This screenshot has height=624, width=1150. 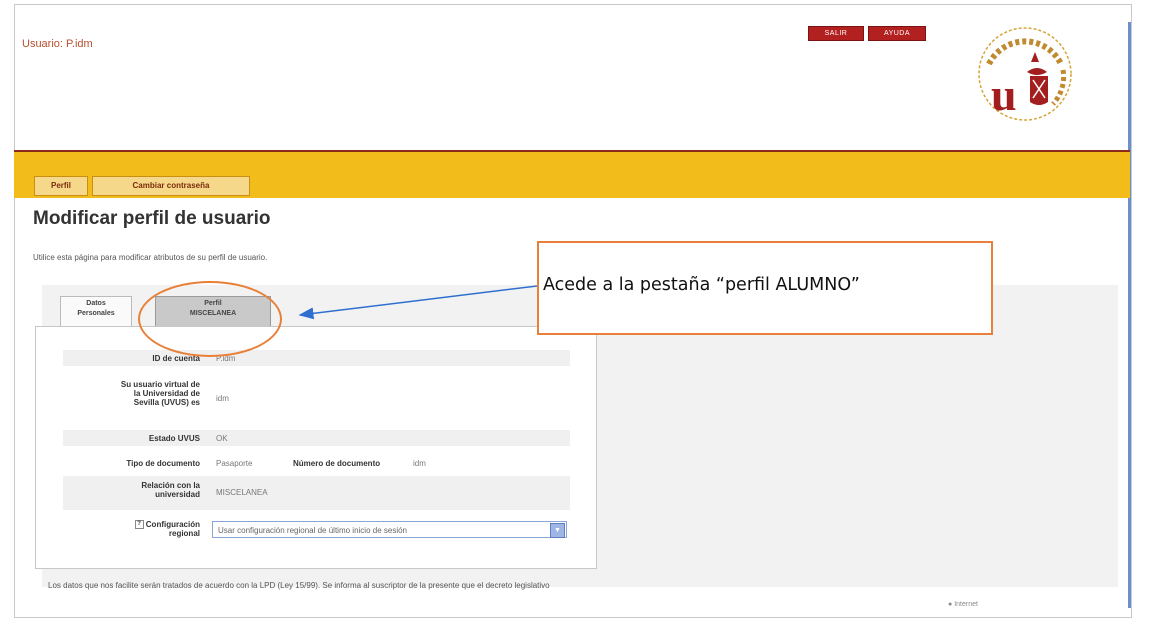 I want to click on annotation-arrow, so click(x=418, y=302).